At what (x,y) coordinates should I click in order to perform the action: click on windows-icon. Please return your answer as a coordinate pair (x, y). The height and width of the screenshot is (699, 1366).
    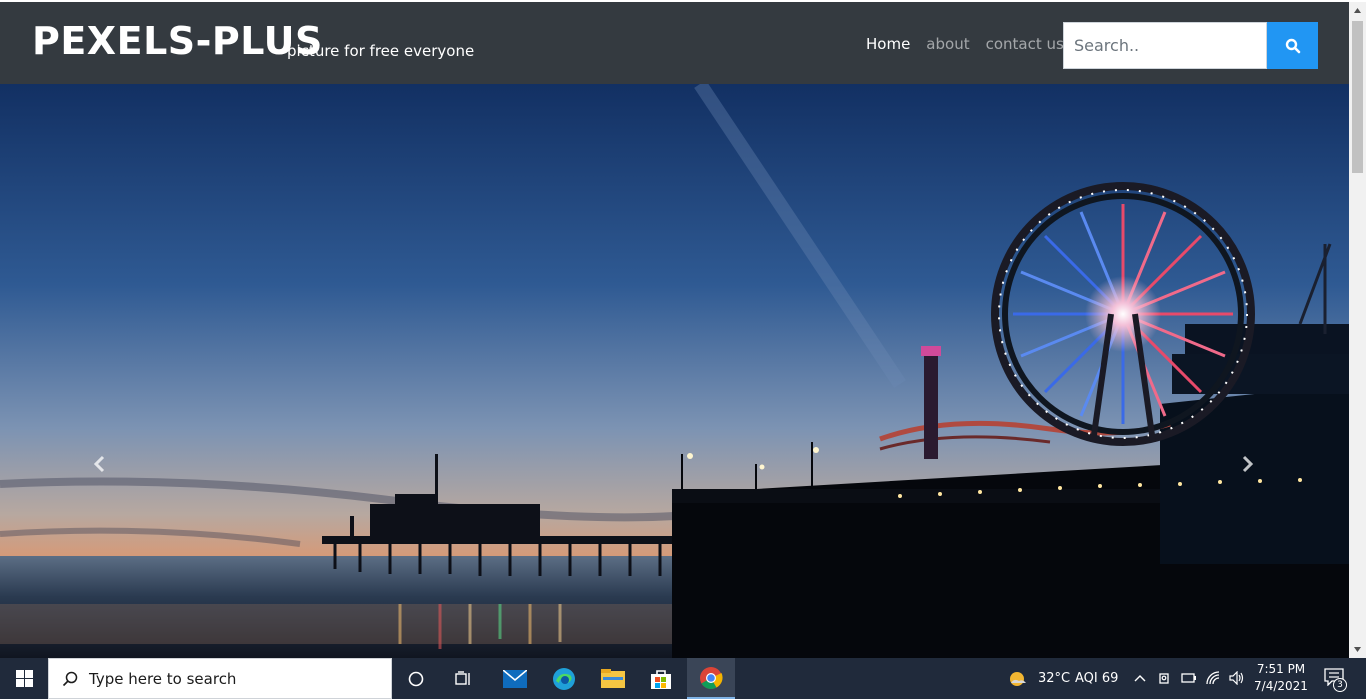
    Looking at the image, I should click on (24, 678).